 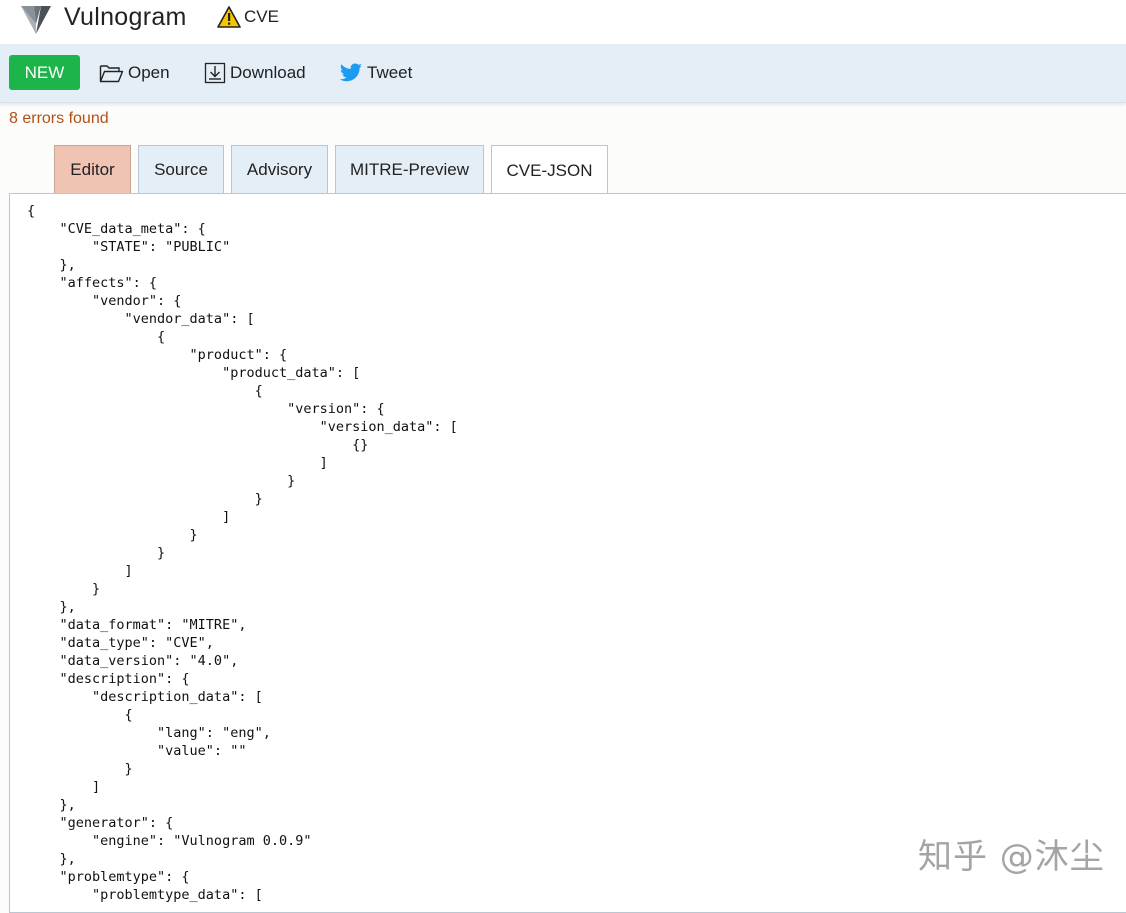 I want to click on cve-badge: CVE, so click(x=248, y=17).